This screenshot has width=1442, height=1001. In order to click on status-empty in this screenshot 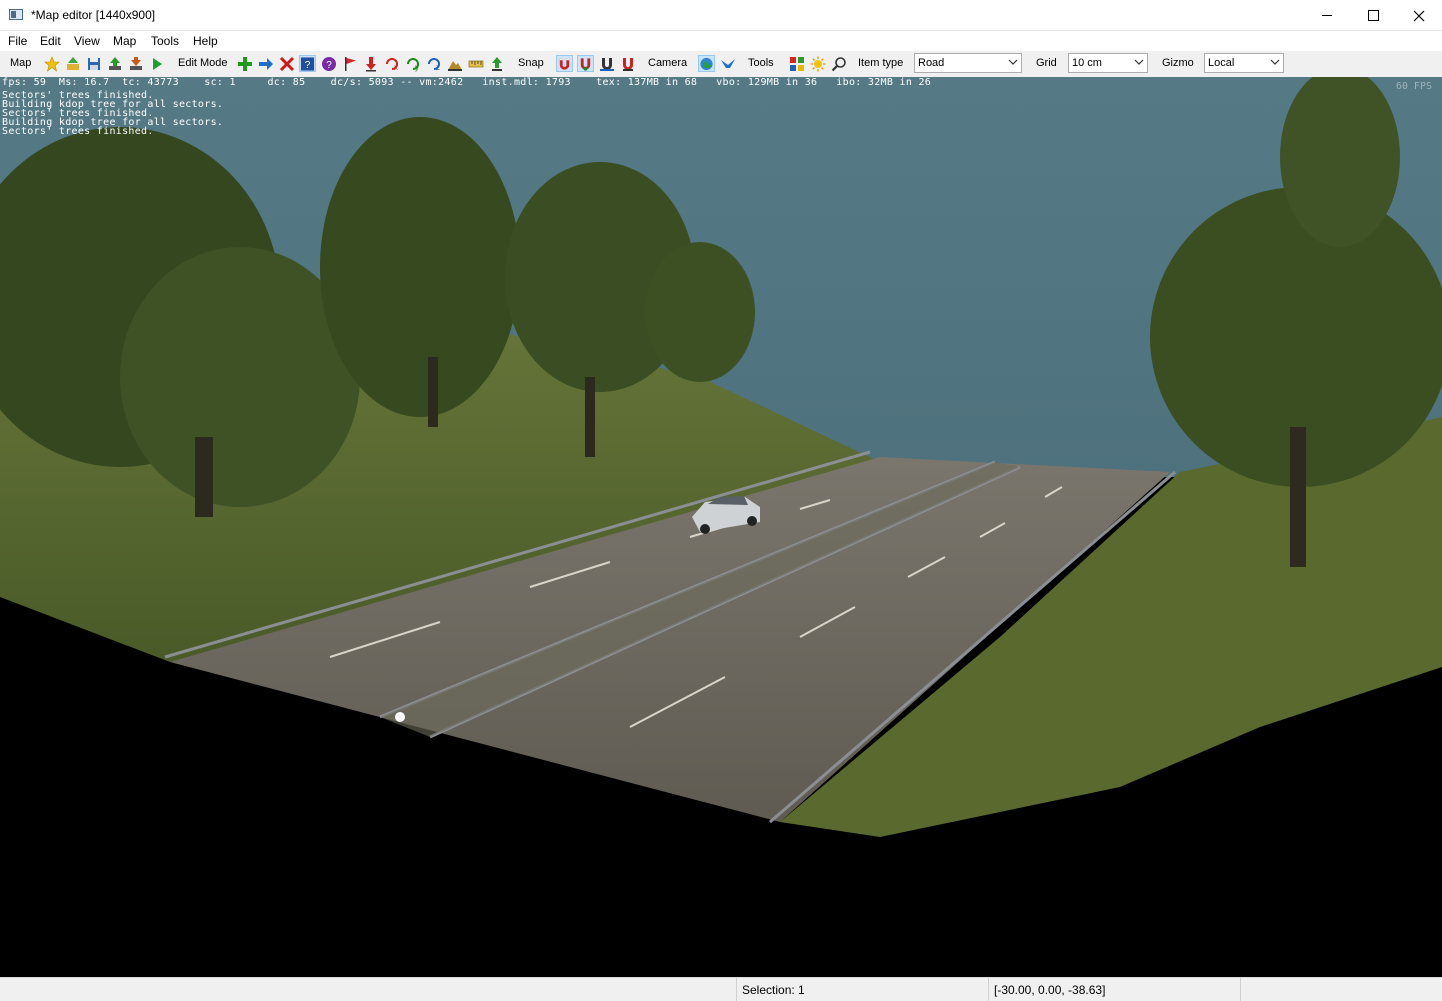, I will do `click(368, 989)`.